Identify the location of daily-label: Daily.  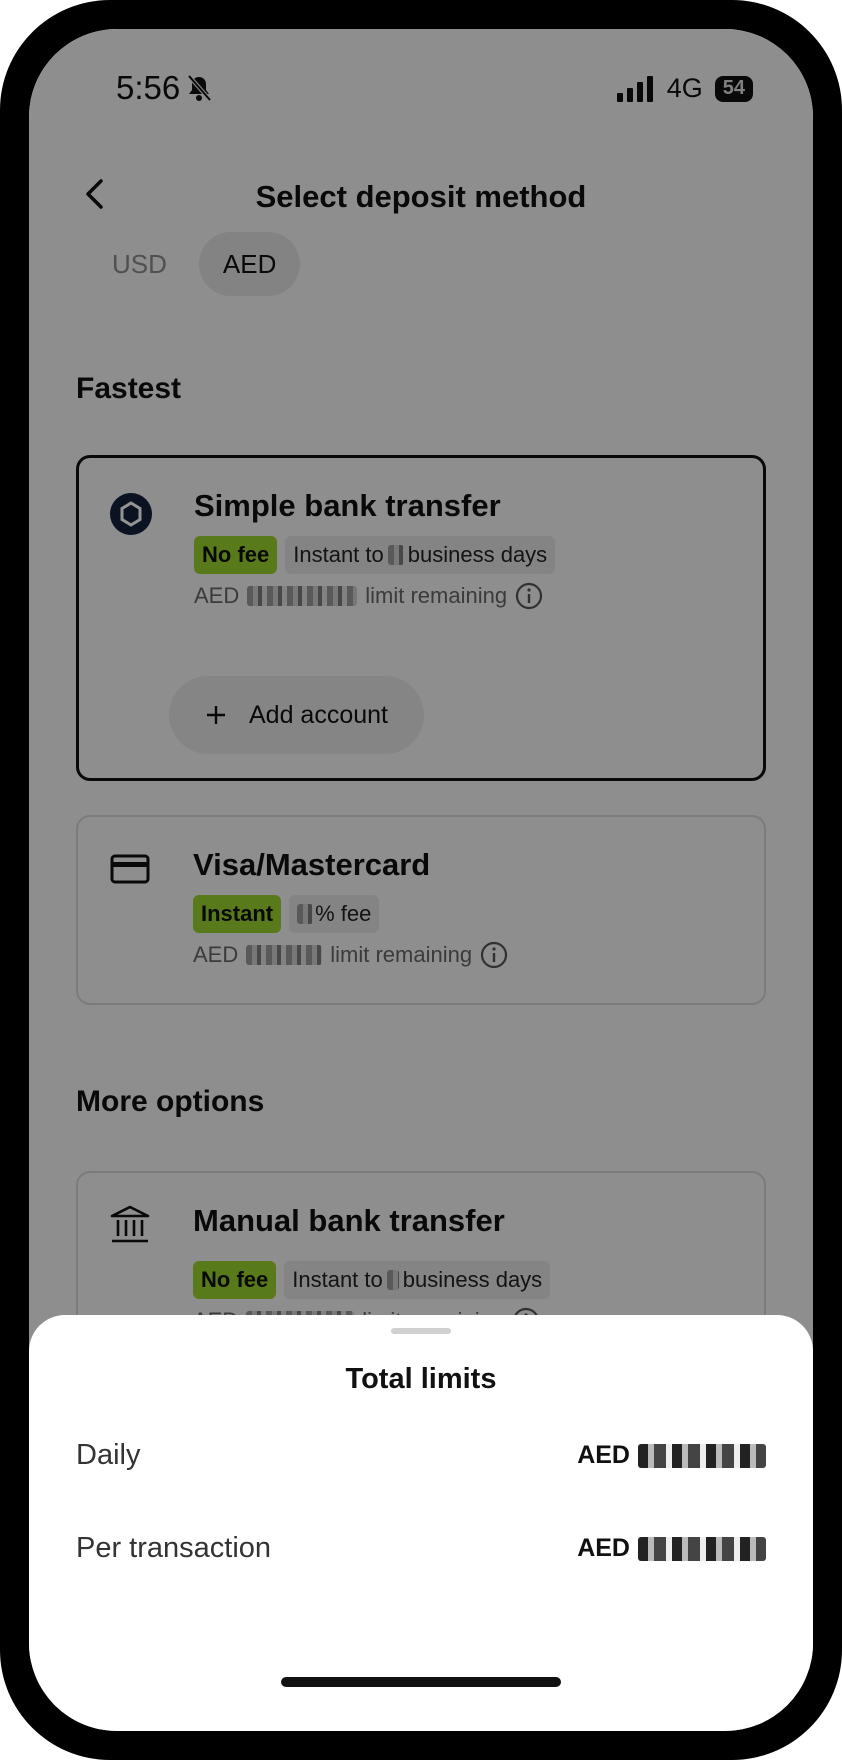
(108, 1455).